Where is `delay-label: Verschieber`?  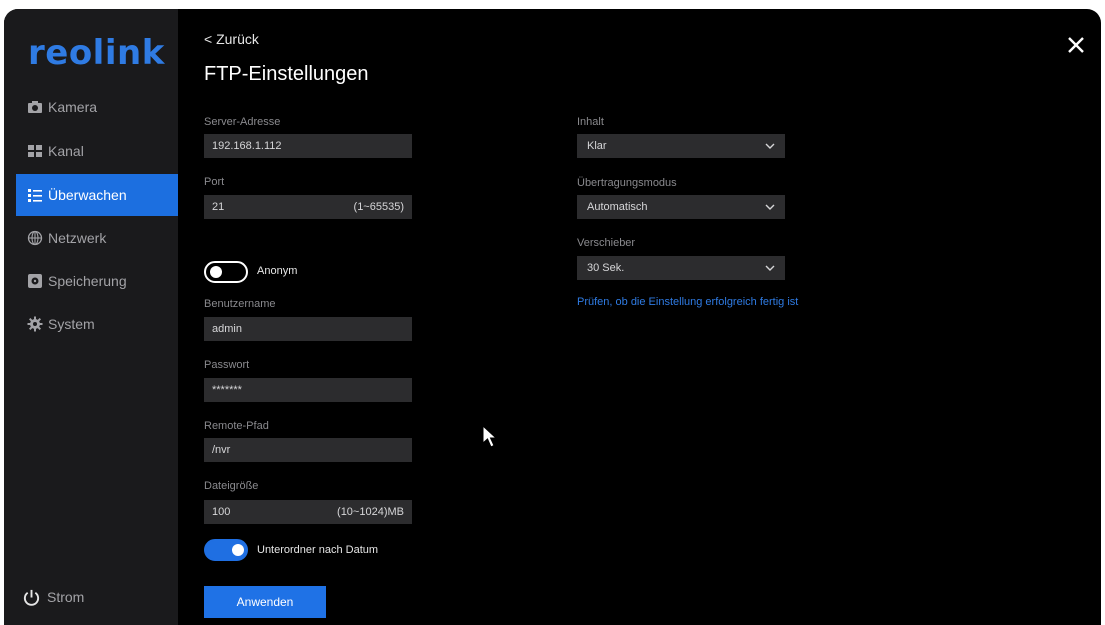
delay-label: Verschieber is located at coordinates (606, 243).